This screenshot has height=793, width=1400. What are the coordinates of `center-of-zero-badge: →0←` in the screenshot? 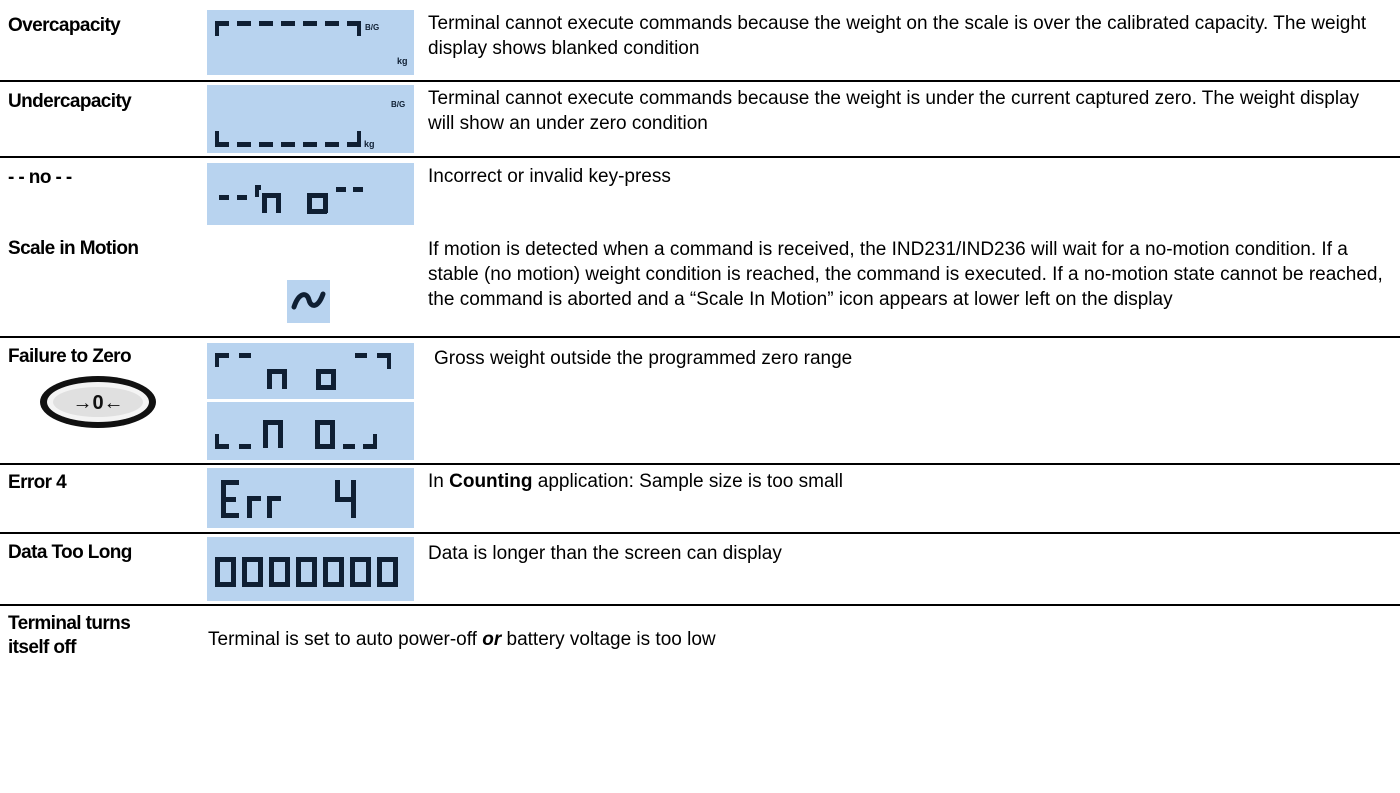 It's located at (98, 402).